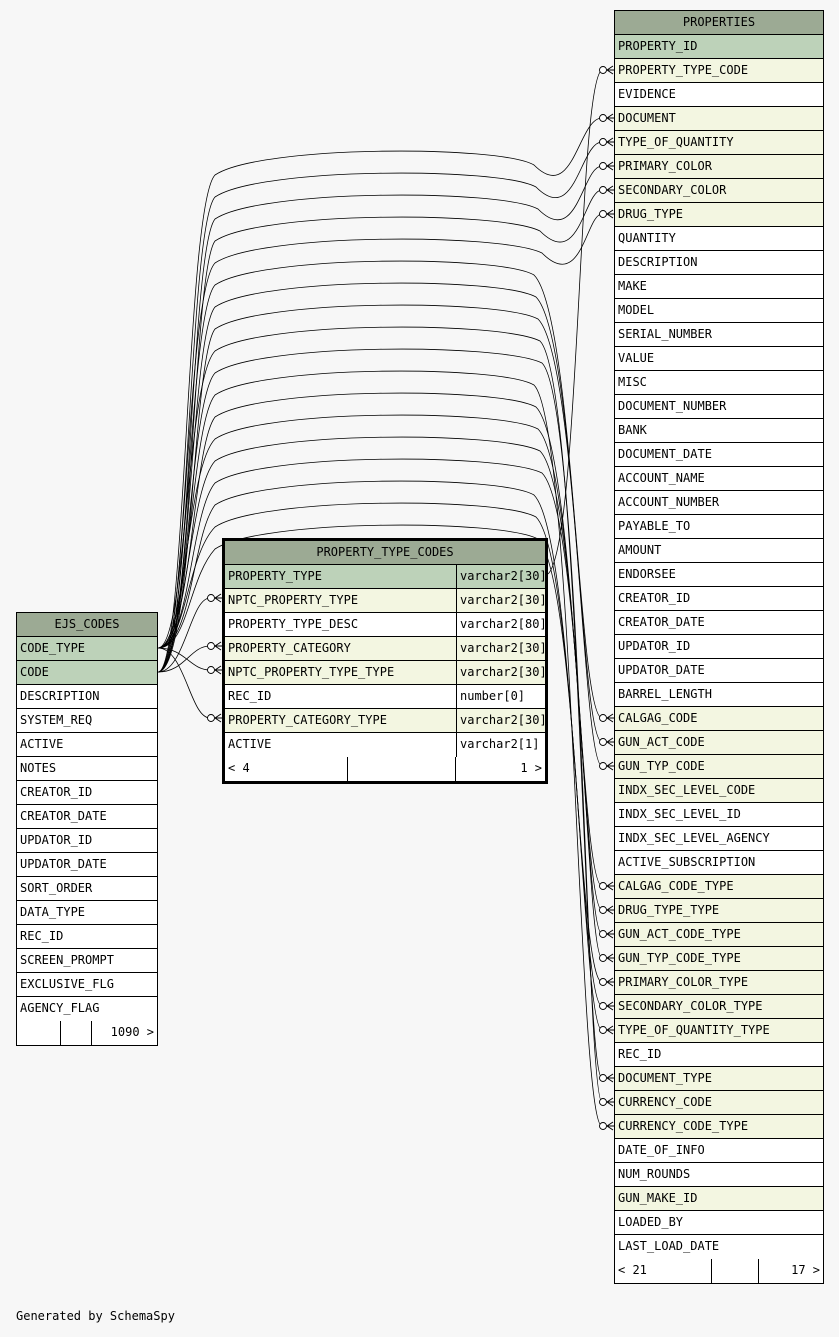 The width and height of the screenshot is (839, 1337). I want to click on column-row-serial-number: SERIAL_NUMBER, so click(719, 335).